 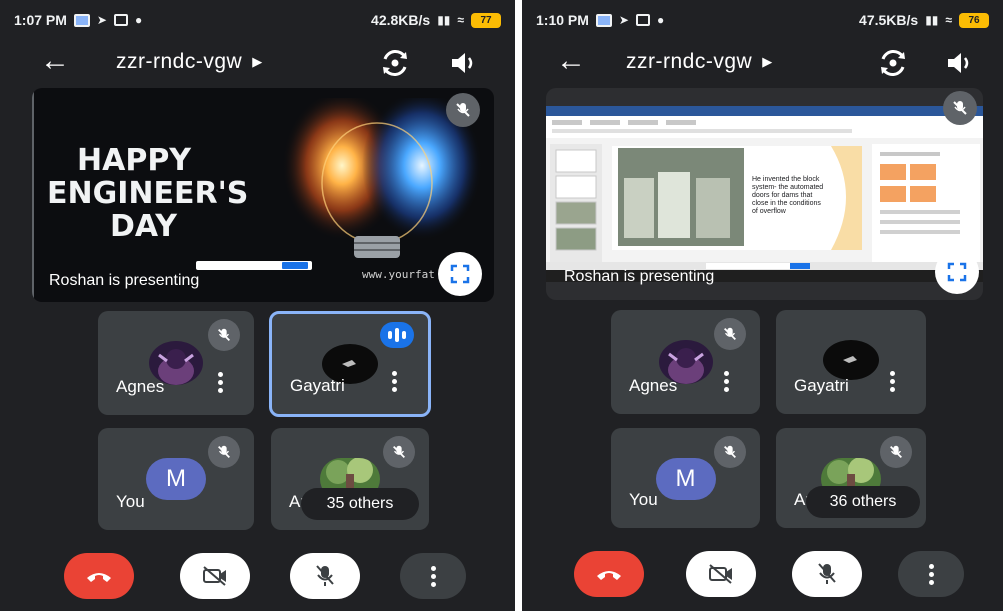 I want to click on audio-level-icon, so click(x=397, y=335).